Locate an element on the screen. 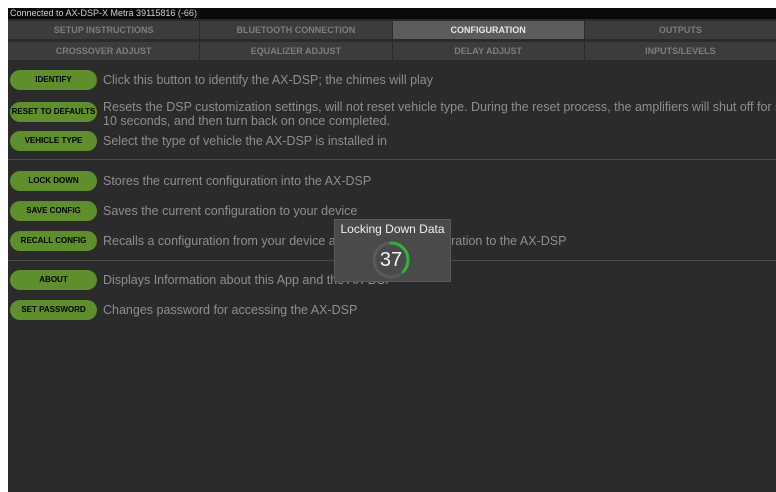 This screenshot has width=776, height=492. tab-equalizer-adjust: EQUALIZER ADJUST is located at coordinates (296, 51).